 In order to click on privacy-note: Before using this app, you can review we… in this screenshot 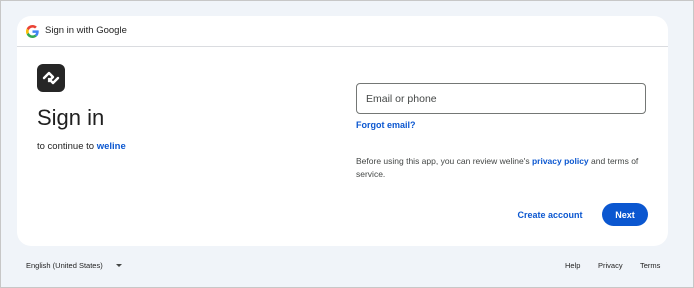, I will do `click(501, 168)`.